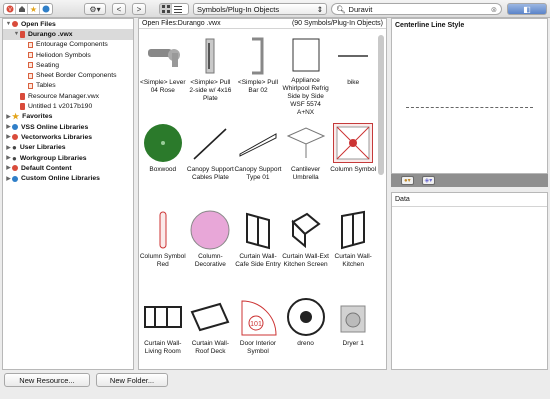  I want to click on dryer-icon, so click(353, 317).